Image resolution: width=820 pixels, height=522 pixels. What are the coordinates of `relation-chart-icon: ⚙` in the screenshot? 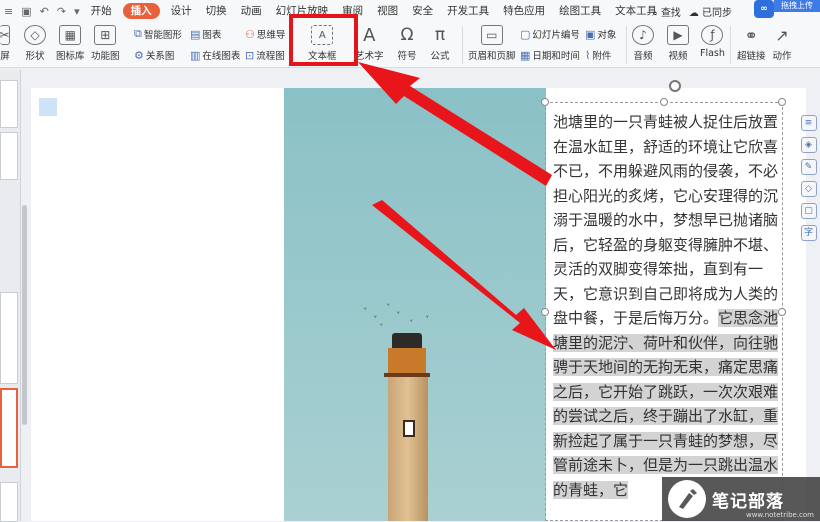 It's located at (139, 55).